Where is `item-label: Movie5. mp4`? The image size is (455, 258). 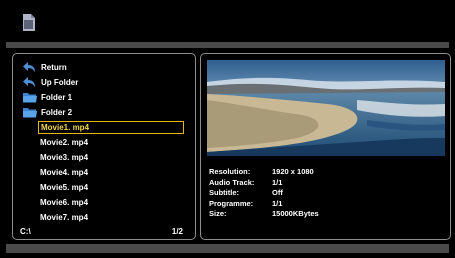 item-label: Movie5. mp4 is located at coordinates (64, 187).